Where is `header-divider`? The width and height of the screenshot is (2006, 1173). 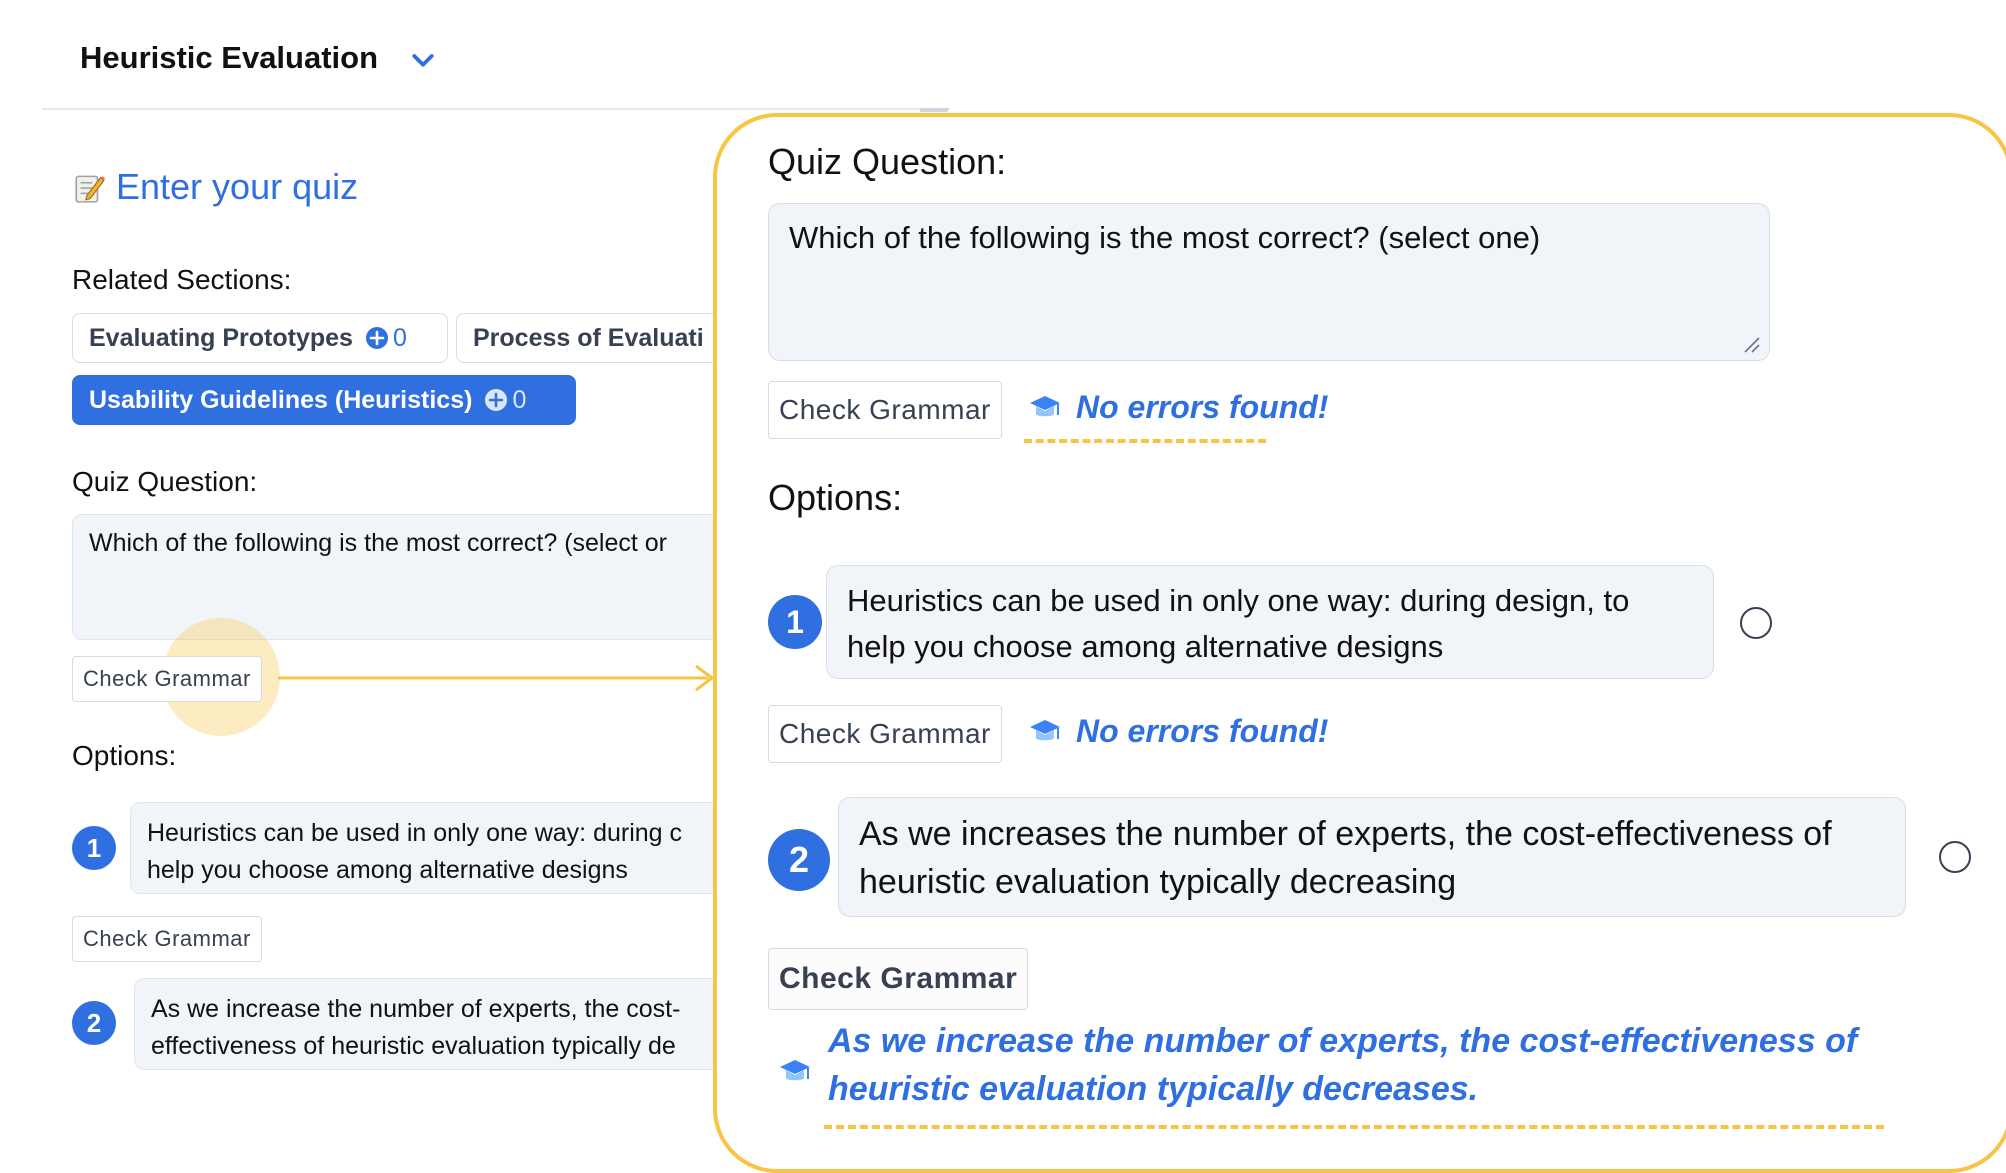 header-divider is located at coordinates (496, 109).